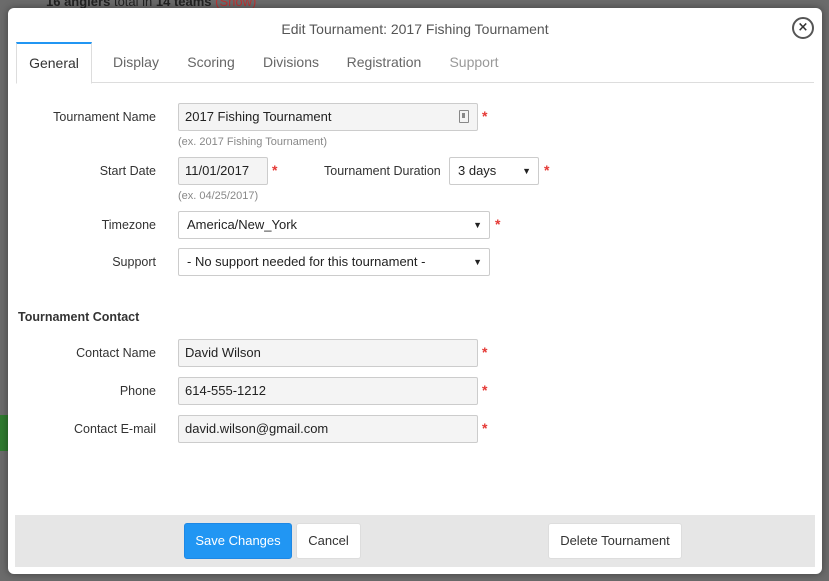  I want to click on background-green-strip, so click(4, 433).